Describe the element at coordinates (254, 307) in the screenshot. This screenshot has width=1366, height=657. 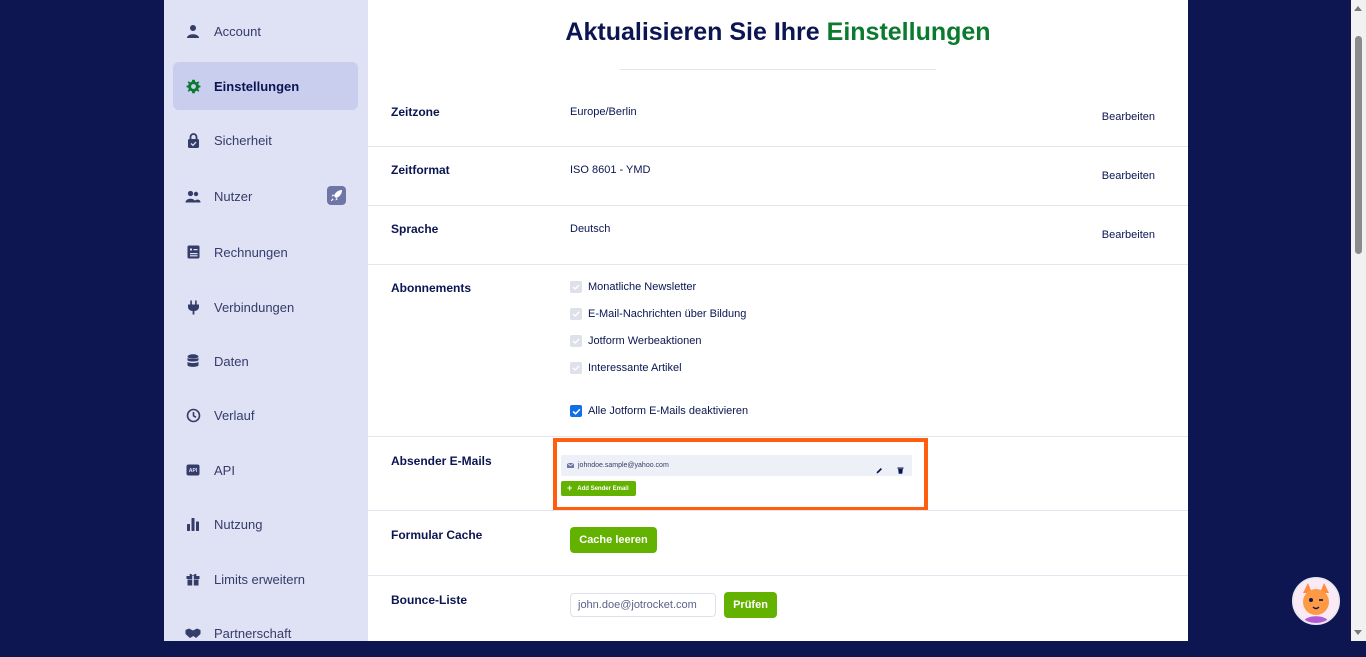
I see `sidebar-item-label: Verbindungen` at that location.